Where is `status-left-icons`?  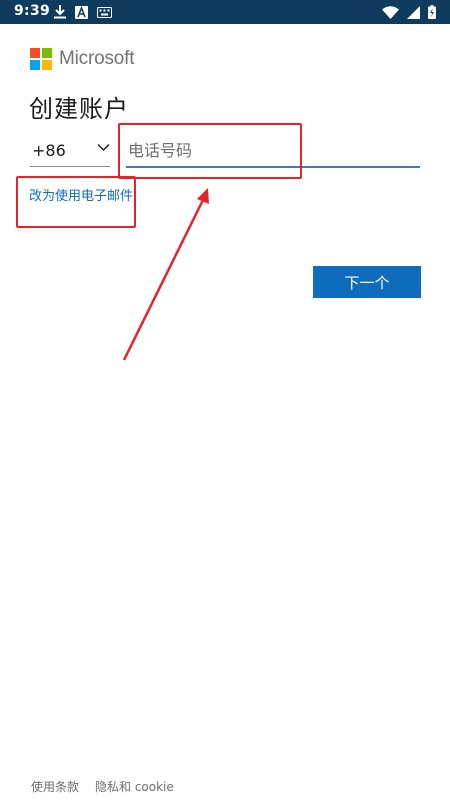 status-left-icons is located at coordinates (83, 12).